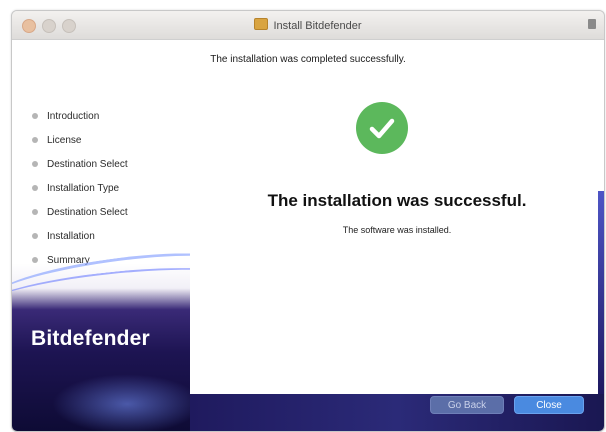 The image size is (606, 432). Describe the element at coordinates (601, 292) in the screenshot. I see `decorative-edge` at that location.